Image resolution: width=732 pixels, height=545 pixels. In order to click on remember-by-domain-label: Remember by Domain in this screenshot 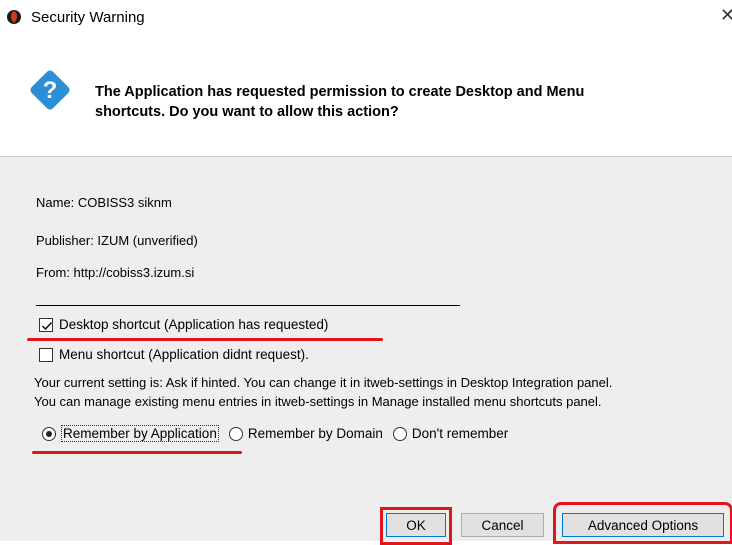, I will do `click(315, 433)`.